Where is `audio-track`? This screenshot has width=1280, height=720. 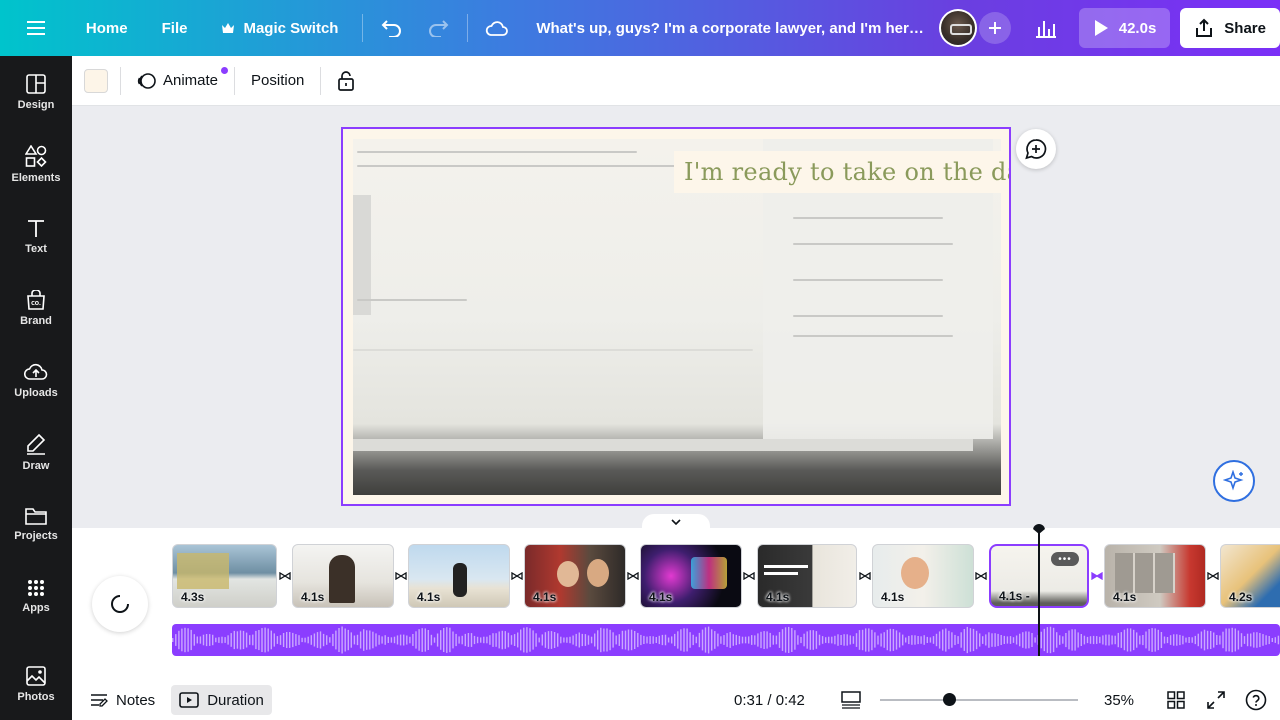 audio-track is located at coordinates (726, 640).